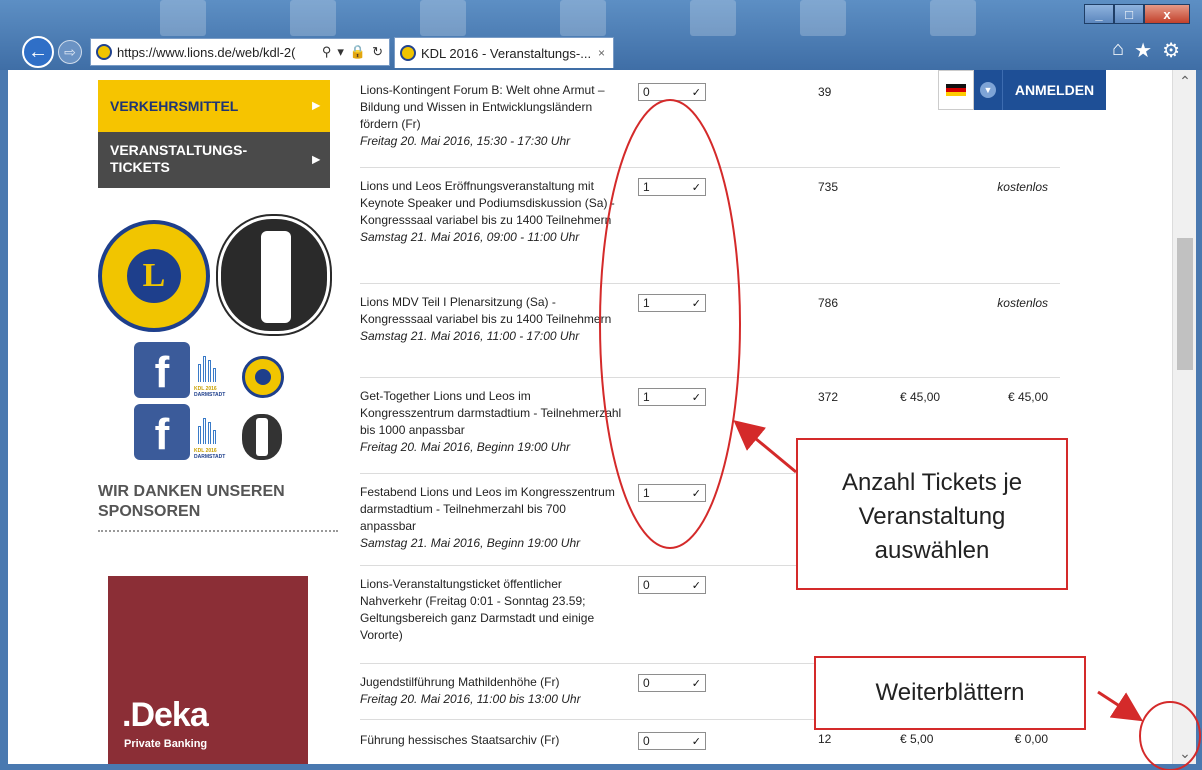 The height and width of the screenshot is (770, 1202). I want to click on sidebar-item-veranstaltungs-tickets: VERANSTALTUNGS-TICKETS ▶, so click(214, 160).